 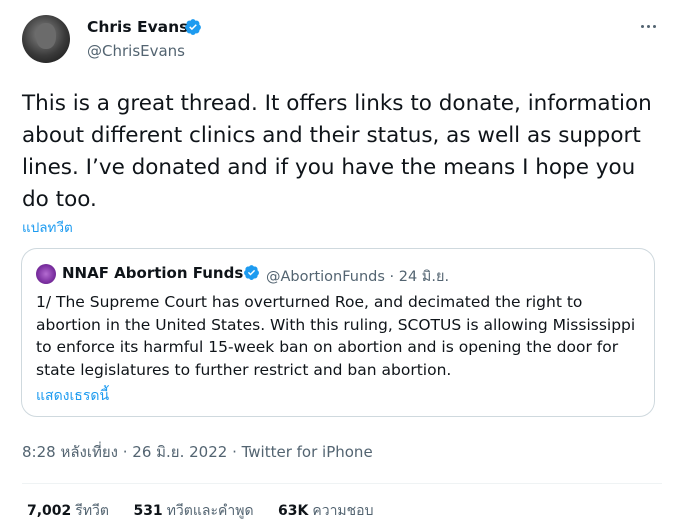 I want to click on likes-label: ความชอบ, so click(x=343, y=511).